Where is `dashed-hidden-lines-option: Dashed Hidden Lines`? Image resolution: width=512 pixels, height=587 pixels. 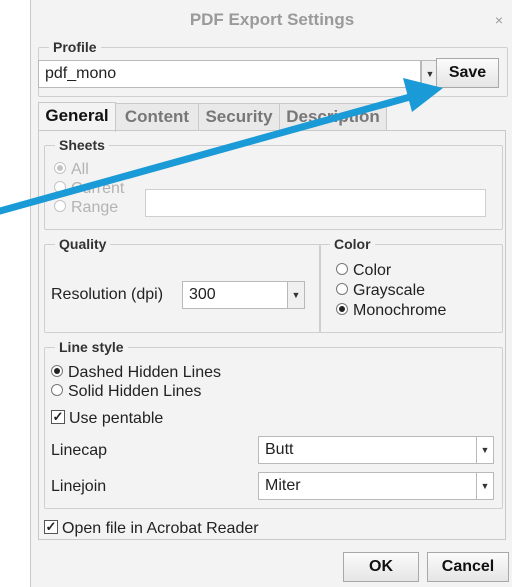 dashed-hidden-lines-option: Dashed Hidden Lines is located at coordinates (136, 373).